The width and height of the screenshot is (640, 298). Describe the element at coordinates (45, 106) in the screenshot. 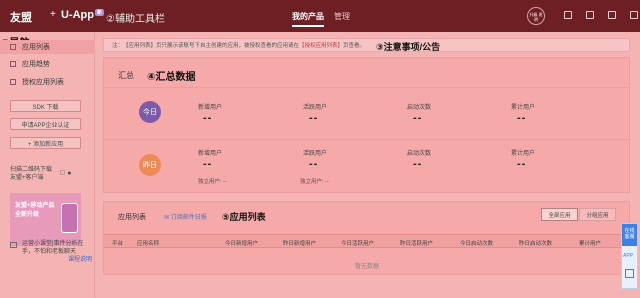

I see `sdk-download-button: SDK 下载` at that location.